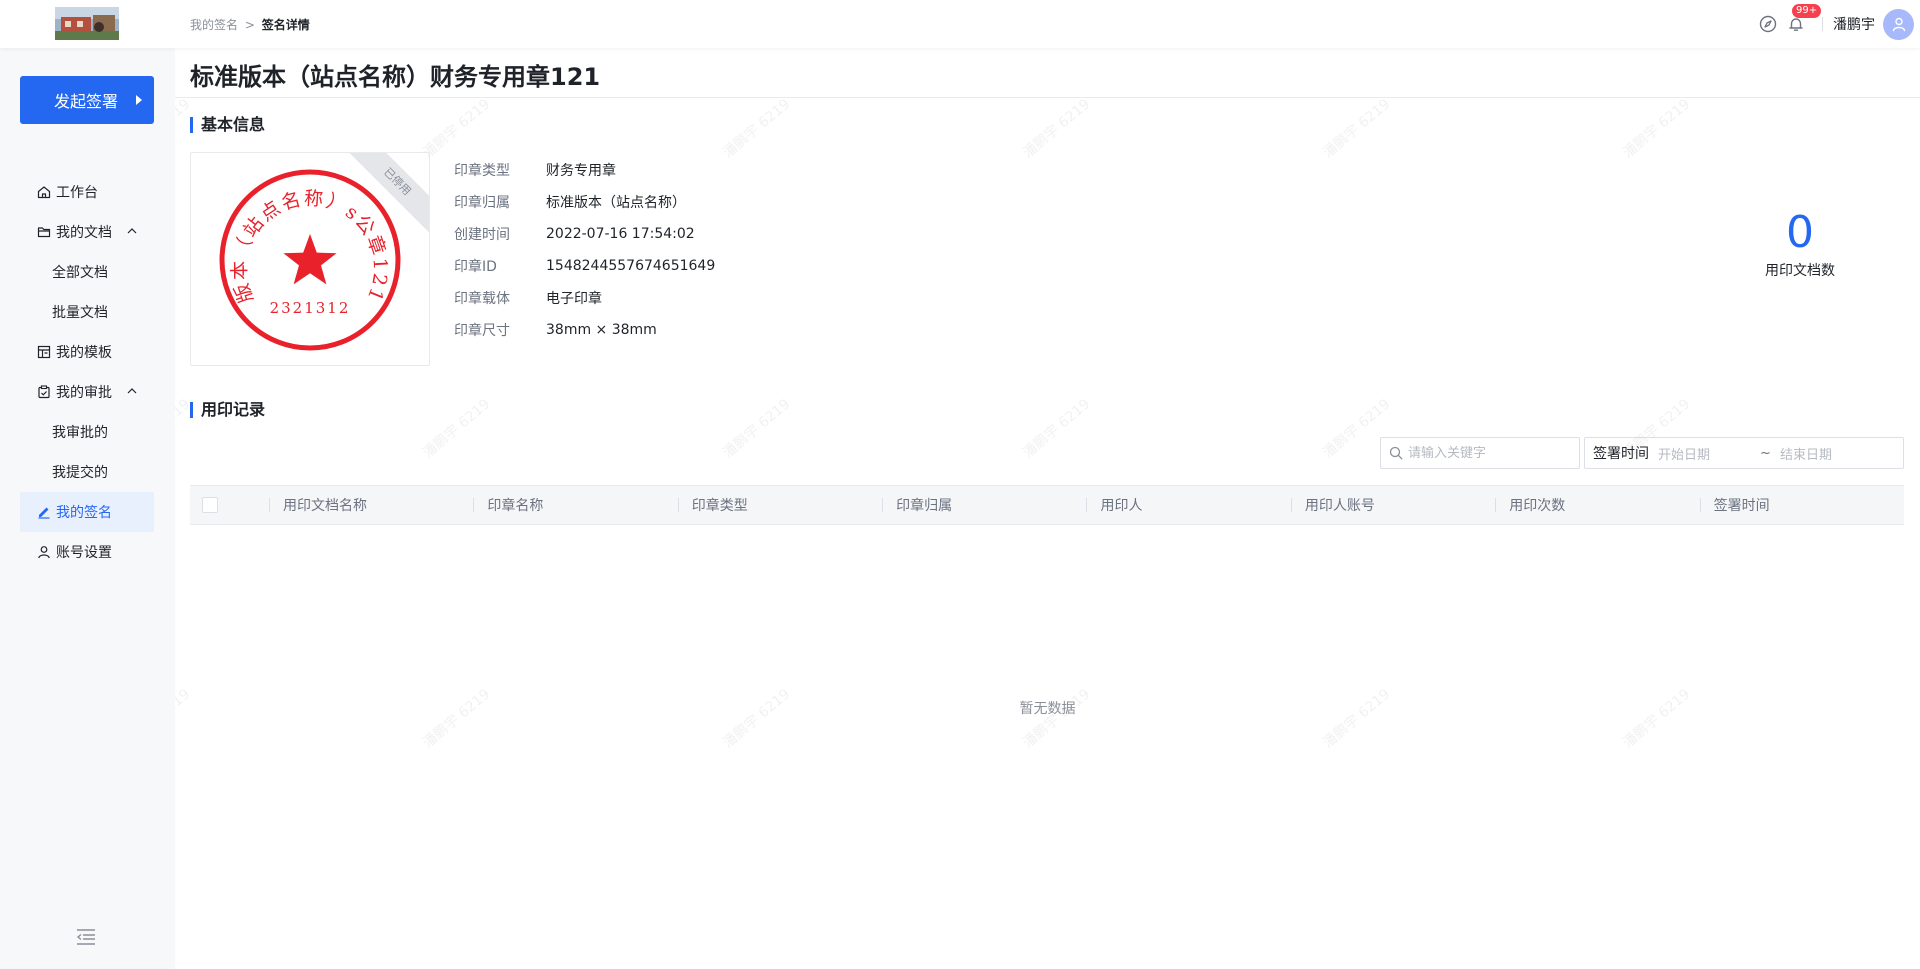 The image size is (1920, 969). I want to click on username: 潘鹏宇, so click(1854, 24).